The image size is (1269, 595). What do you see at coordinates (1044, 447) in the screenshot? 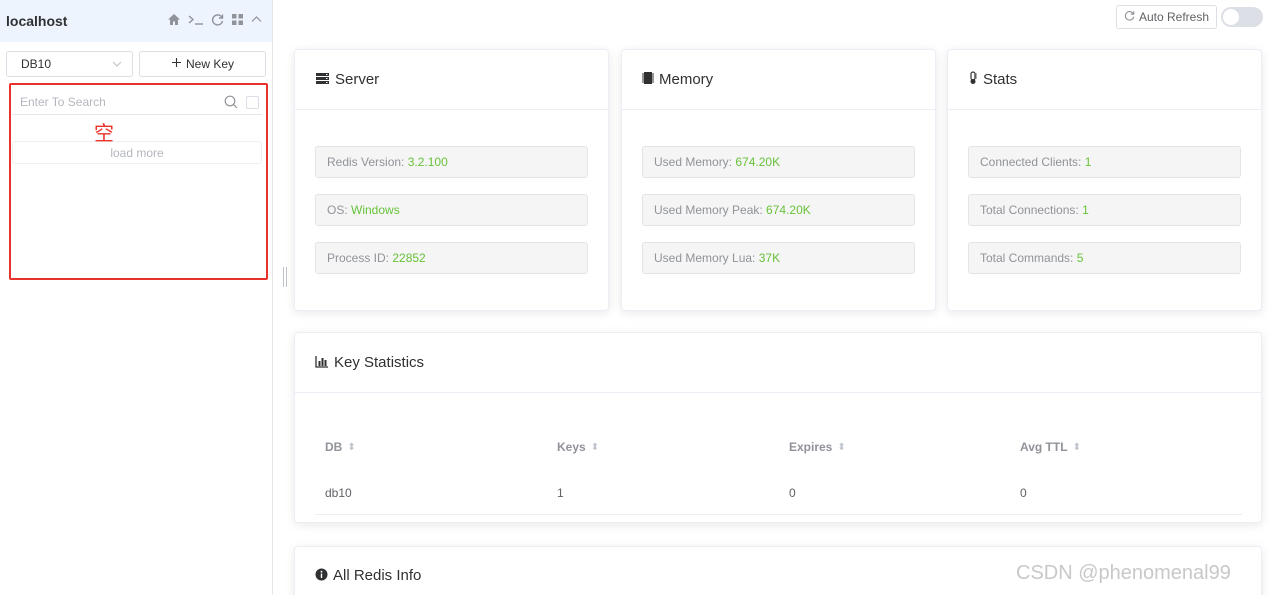
I see `column-label: Avg TTL` at bounding box center [1044, 447].